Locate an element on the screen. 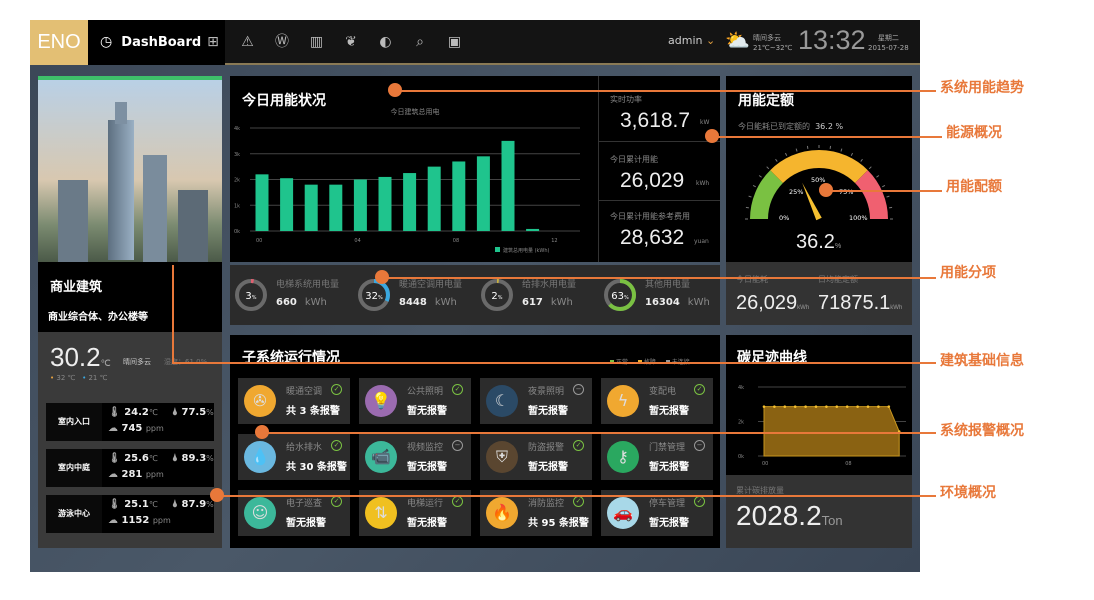 This screenshot has height=600, width=1094. legend-swatch is located at coordinates (497, 249).